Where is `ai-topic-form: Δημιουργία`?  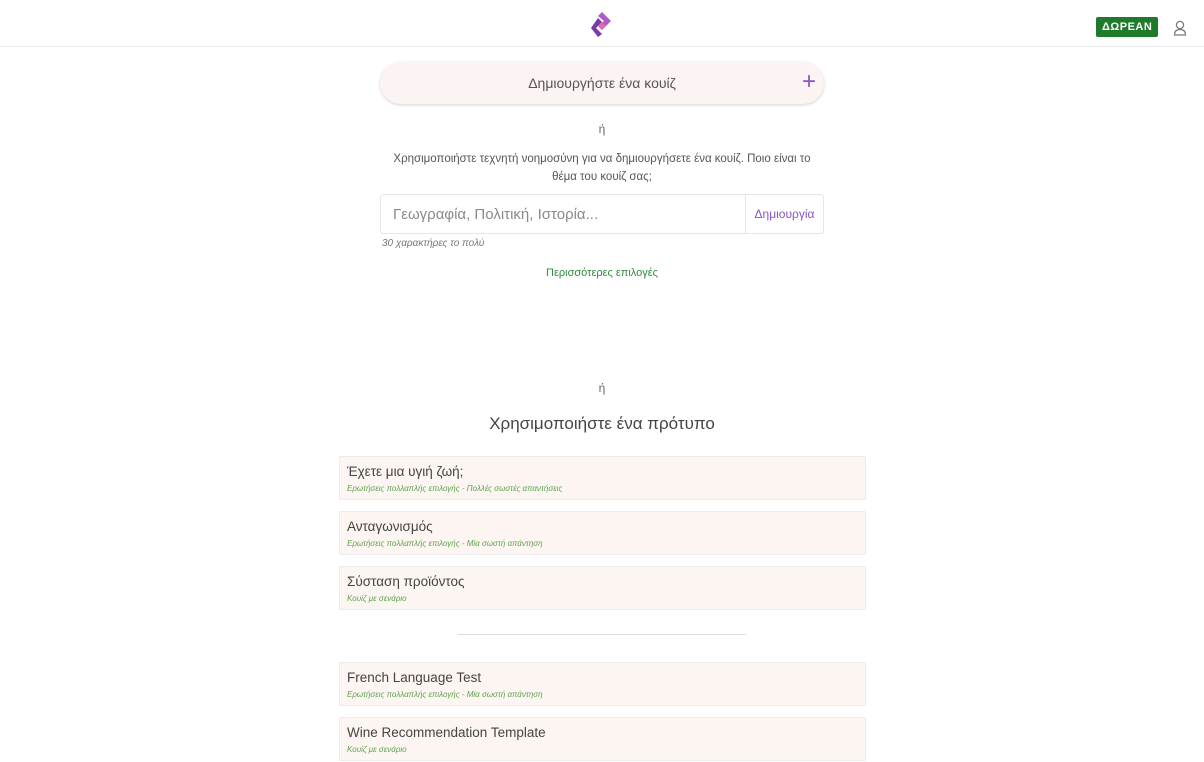 ai-topic-form: Δημιουργία is located at coordinates (602, 214).